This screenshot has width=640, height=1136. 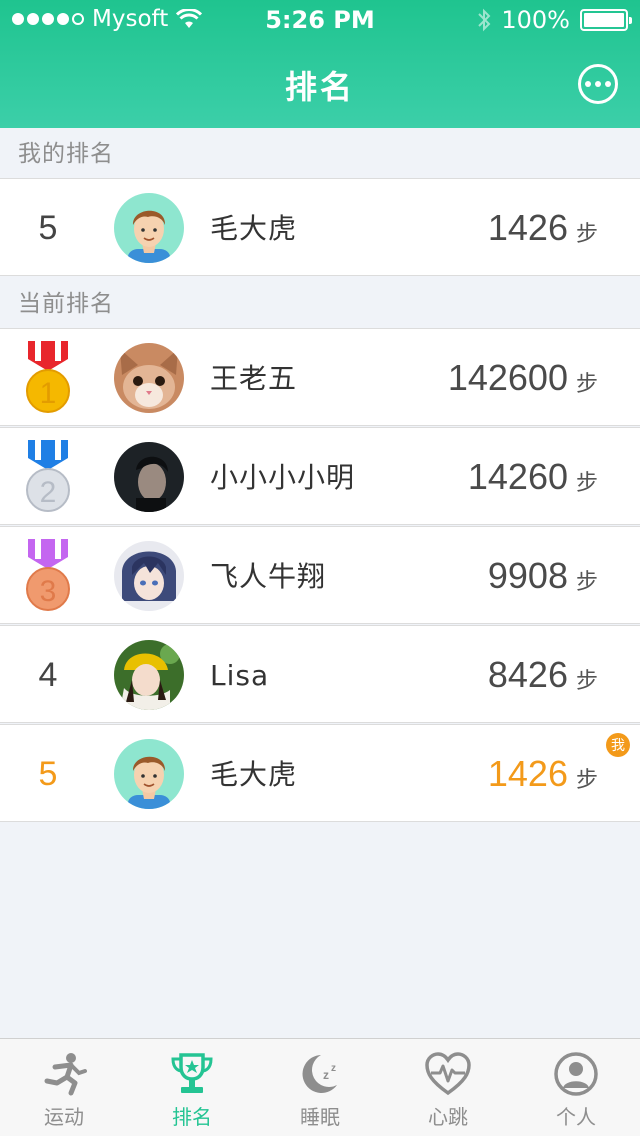 What do you see at coordinates (320, 674) in the screenshot?
I see `rank-row-4: 4 Lisa 8426 步` at bounding box center [320, 674].